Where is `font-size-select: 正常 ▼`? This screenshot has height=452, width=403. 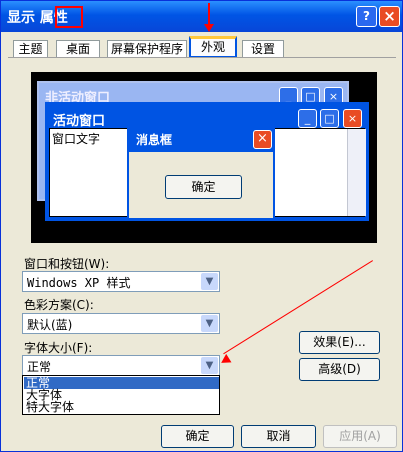
font-size-select: 正常 ▼ is located at coordinates (121, 365).